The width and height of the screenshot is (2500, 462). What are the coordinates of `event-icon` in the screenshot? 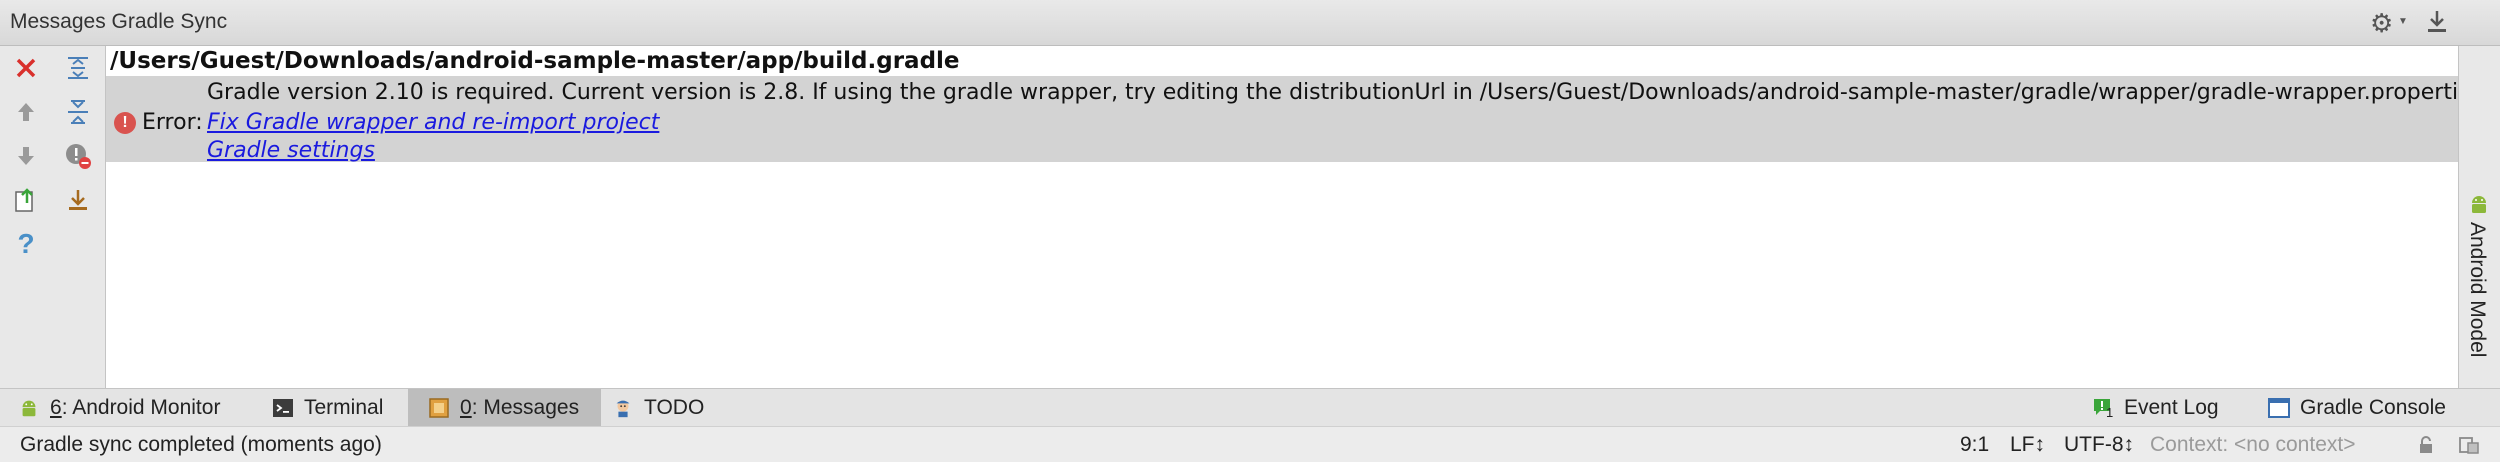 It's located at (2469, 447).